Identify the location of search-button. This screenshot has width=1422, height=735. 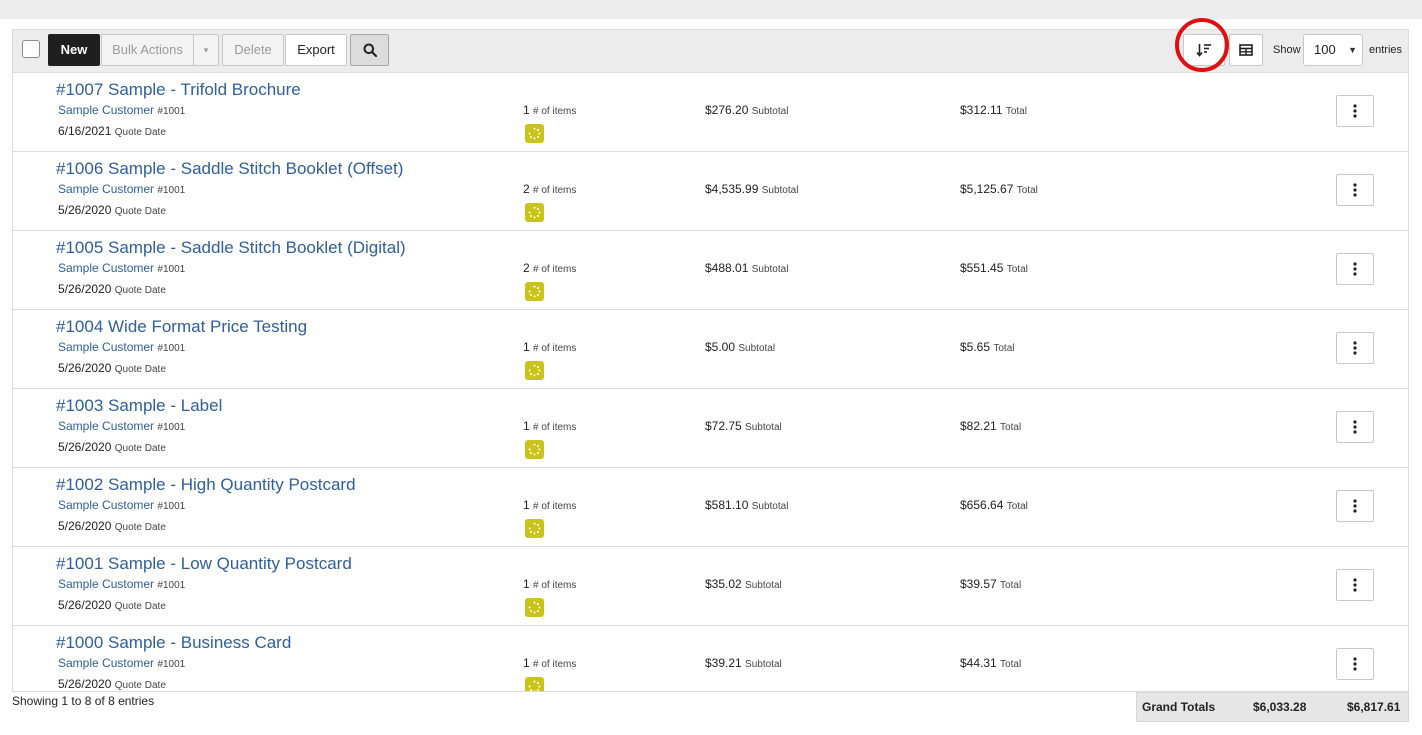
(369, 50).